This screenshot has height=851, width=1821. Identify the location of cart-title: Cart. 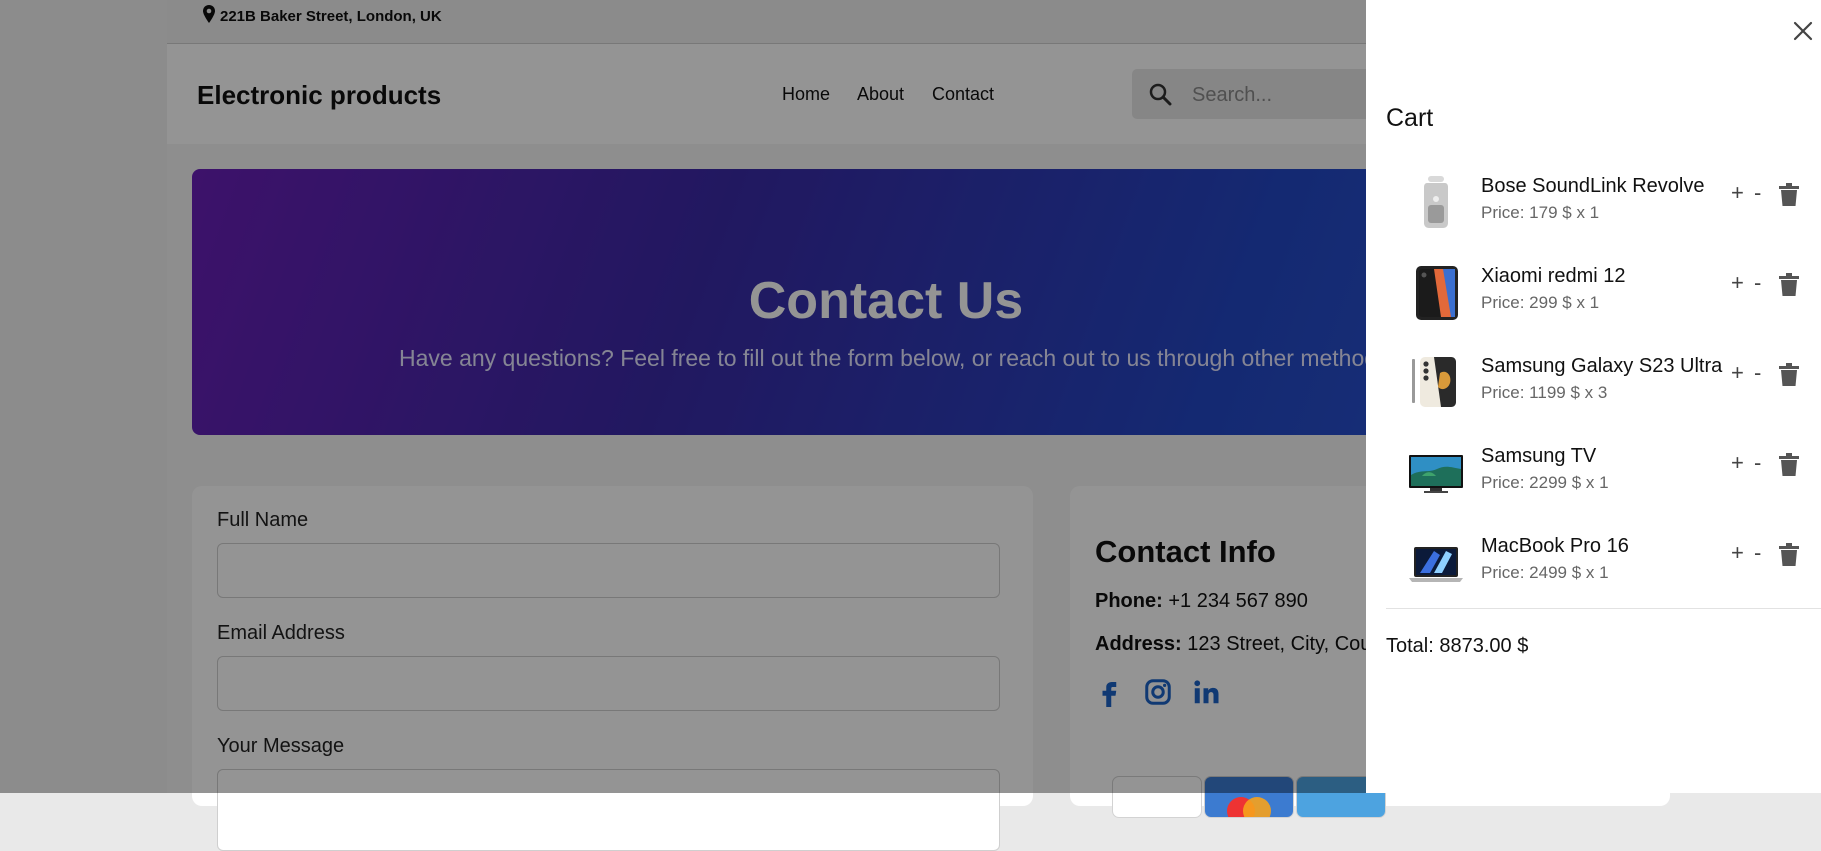
(1410, 118).